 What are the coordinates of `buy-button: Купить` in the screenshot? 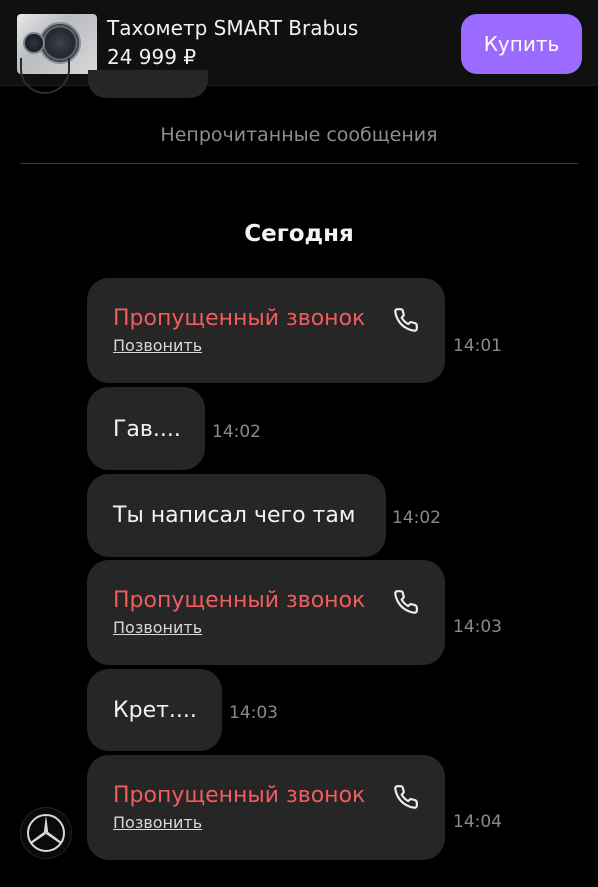 It's located at (521, 44).